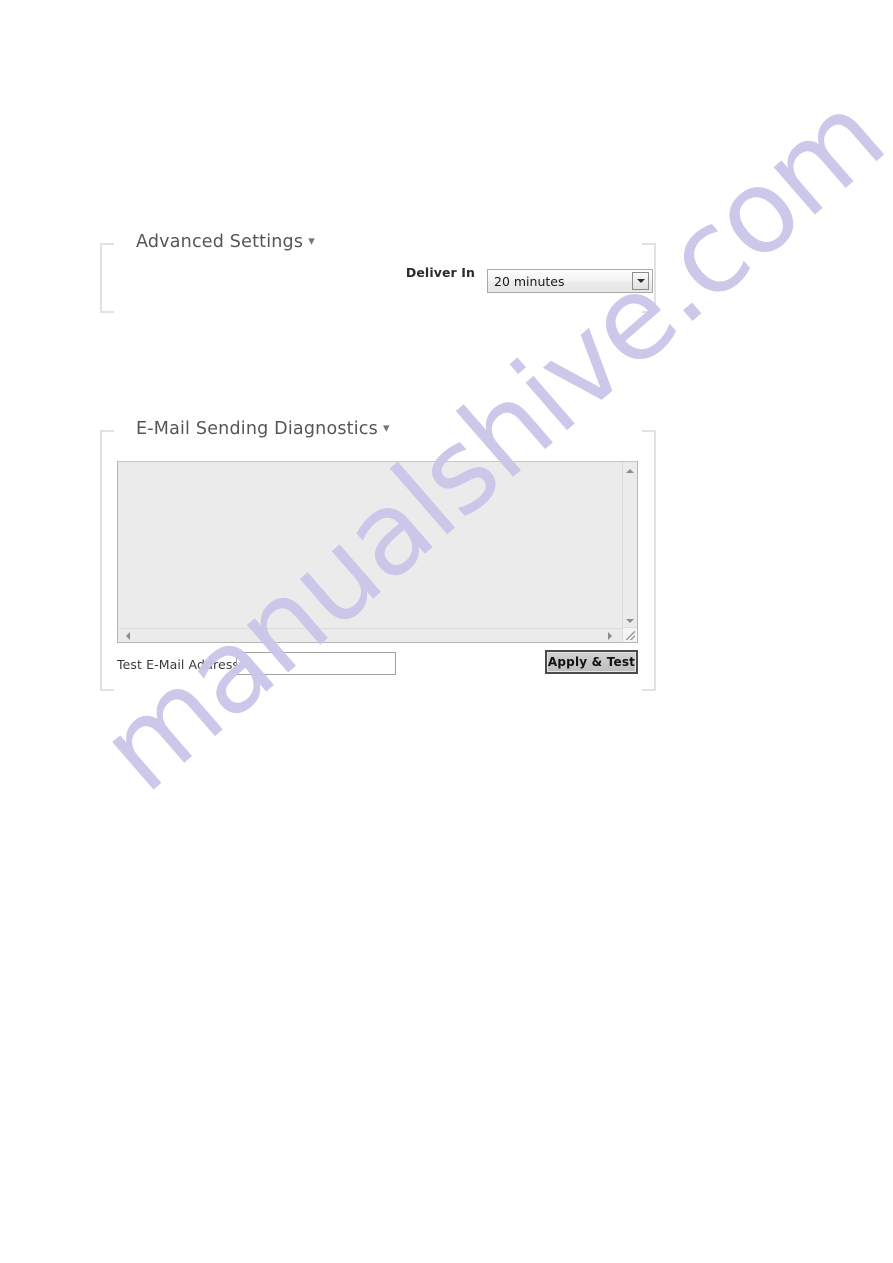 The image size is (893, 1263). I want to click on scroll-up-button, so click(630, 471).